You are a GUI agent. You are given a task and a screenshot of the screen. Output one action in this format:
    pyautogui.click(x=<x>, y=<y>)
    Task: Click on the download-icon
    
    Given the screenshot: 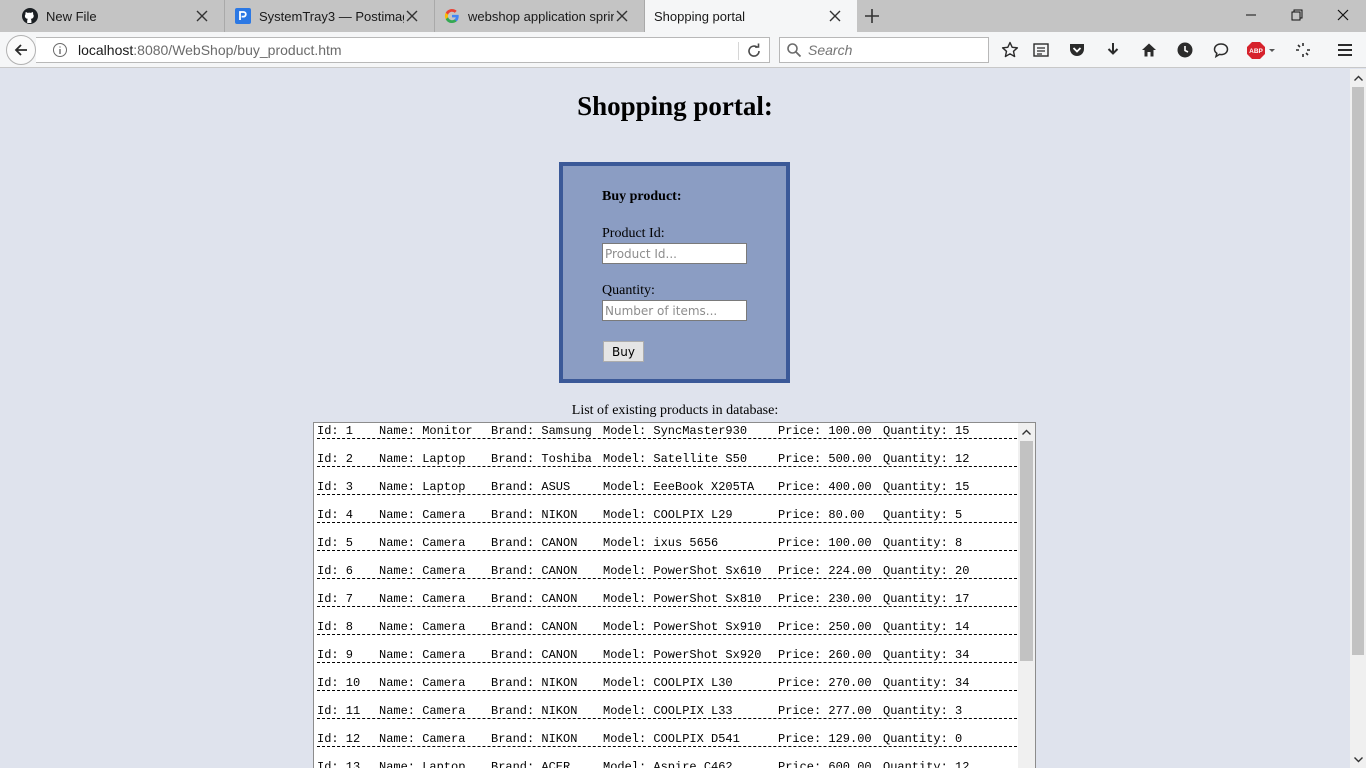 What is the action you would take?
    pyautogui.click(x=1113, y=50)
    